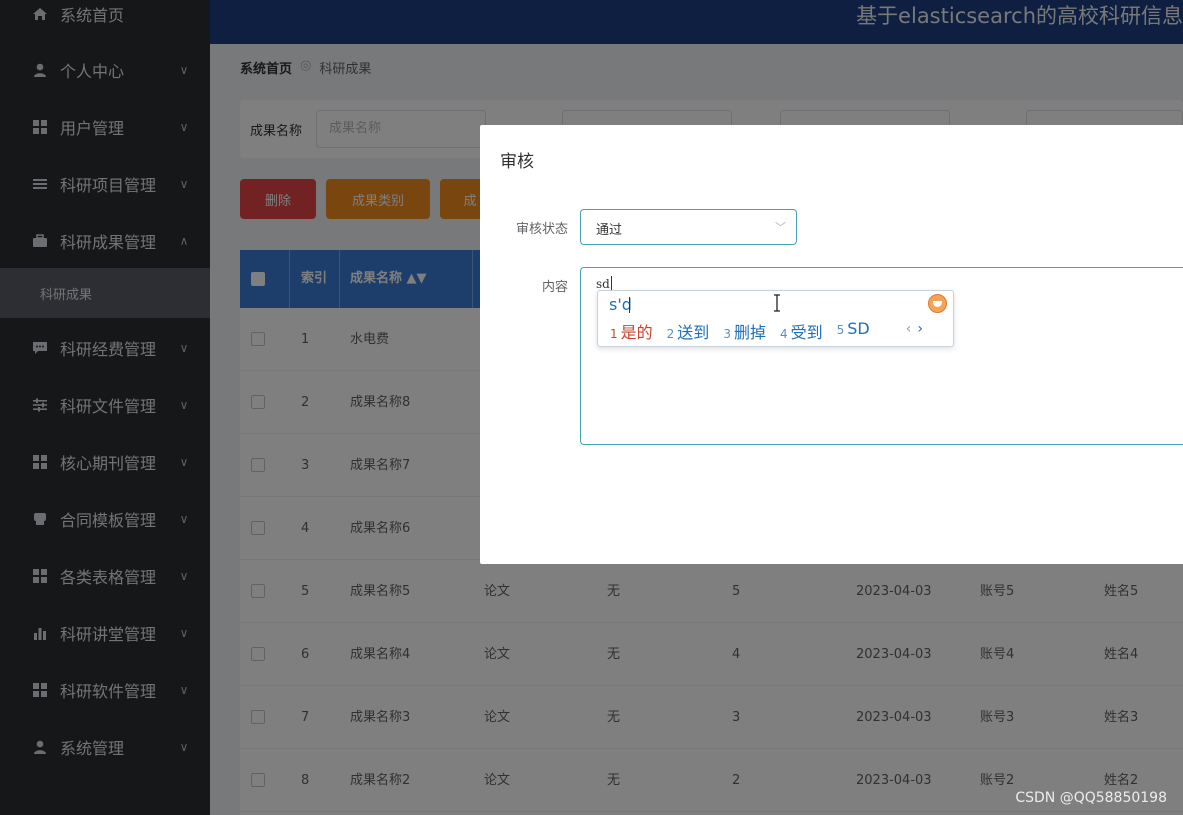  I want to click on ime-logo-icon, so click(937, 303).